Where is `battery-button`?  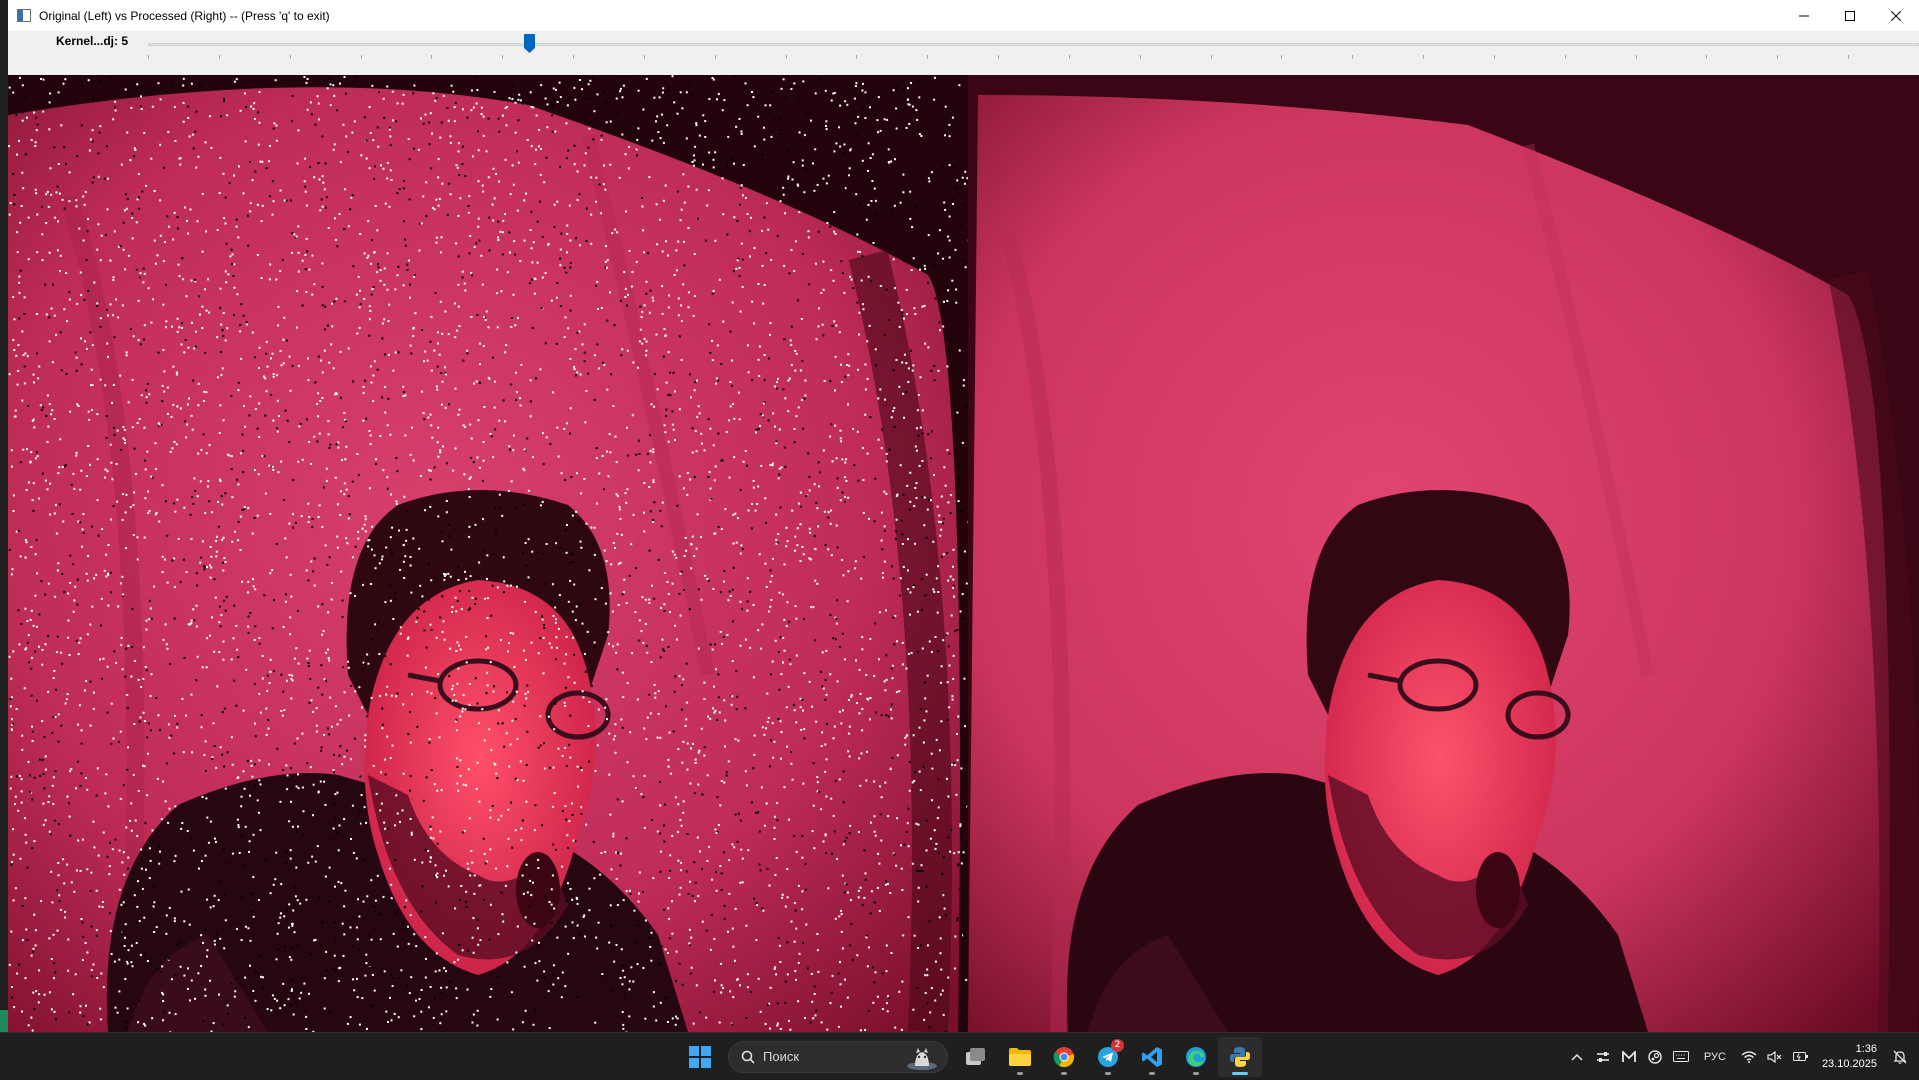 battery-button is located at coordinates (1801, 1057).